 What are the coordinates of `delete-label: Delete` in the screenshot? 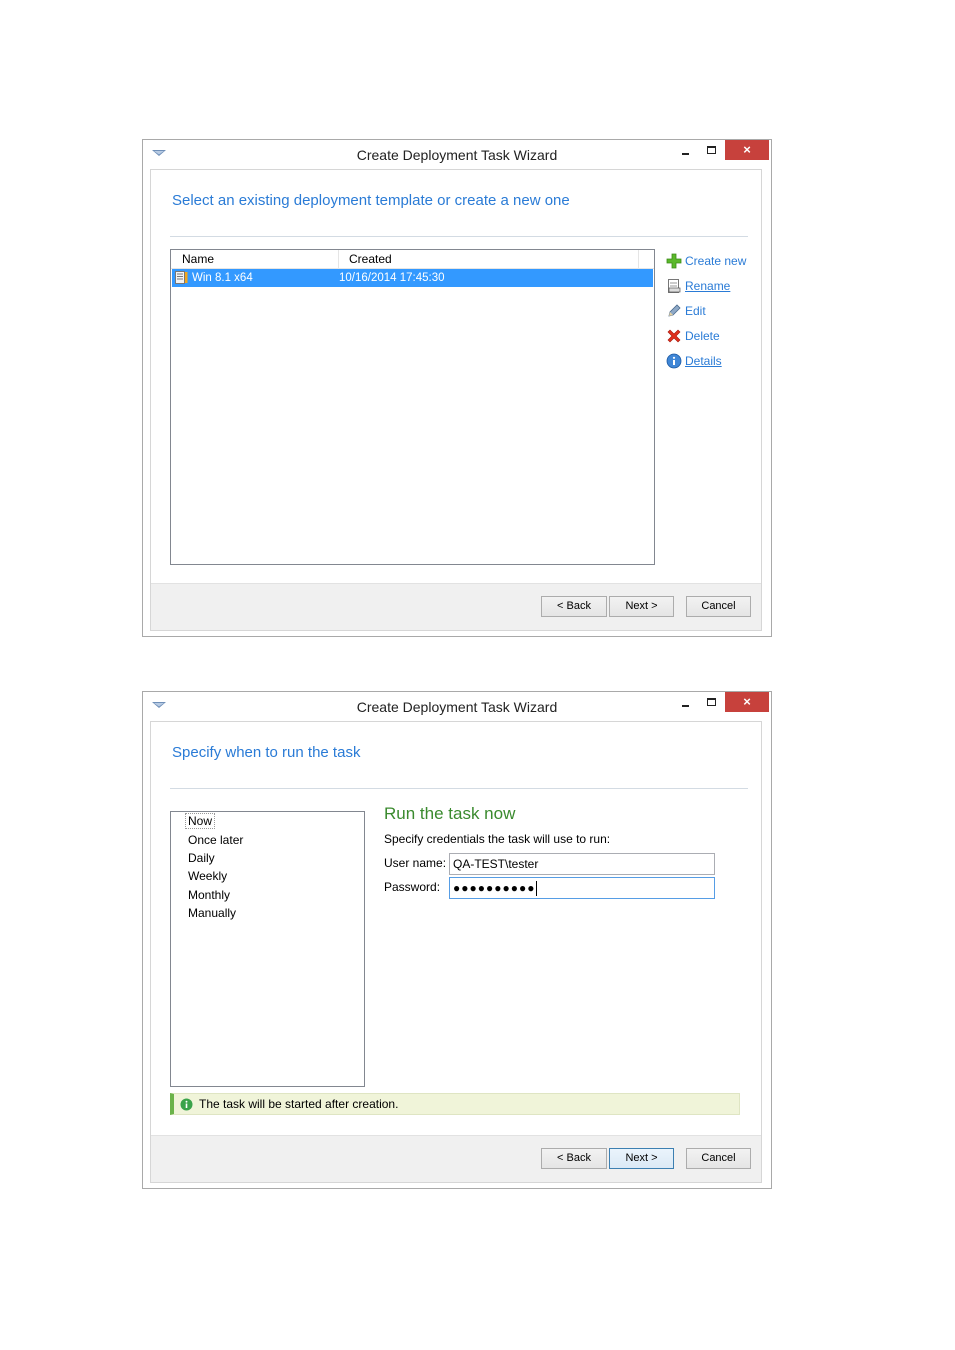 It's located at (702, 336).